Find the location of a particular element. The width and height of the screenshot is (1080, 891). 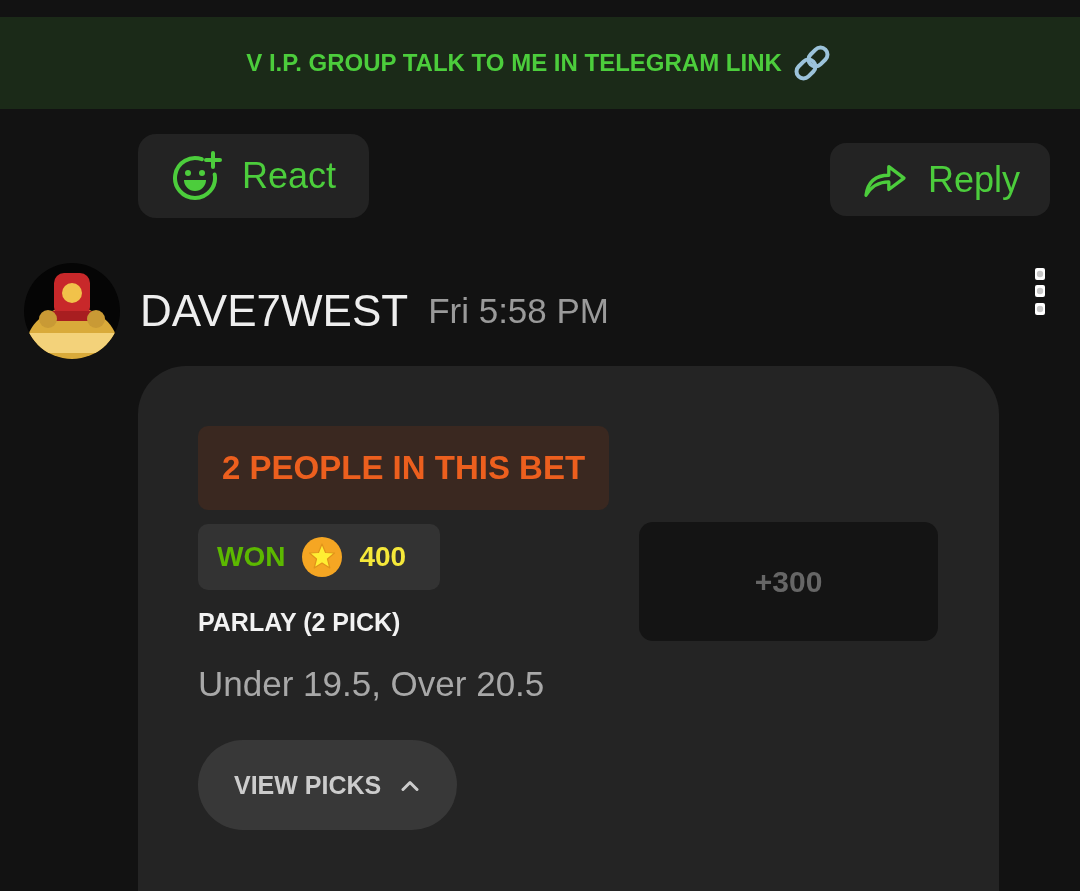

chevron-up-icon is located at coordinates (410, 785).